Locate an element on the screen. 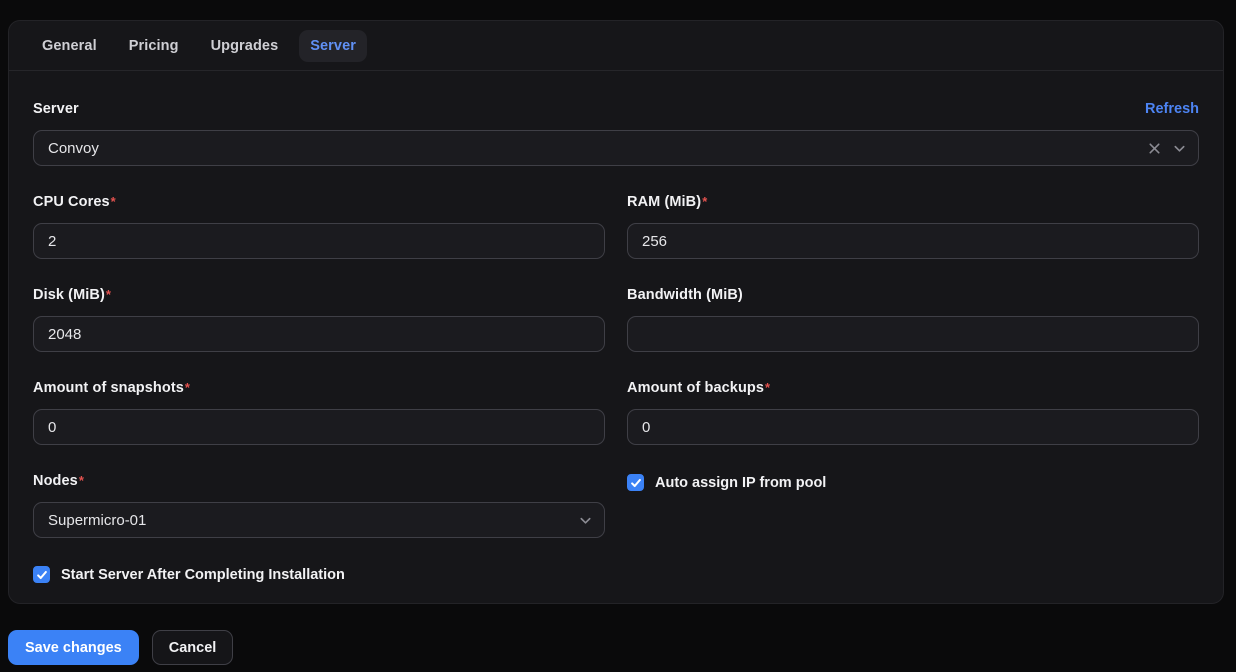 This screenshot has height=672, width=1236. backups-label: Amount of backups* is located at coordinates (699, 388).